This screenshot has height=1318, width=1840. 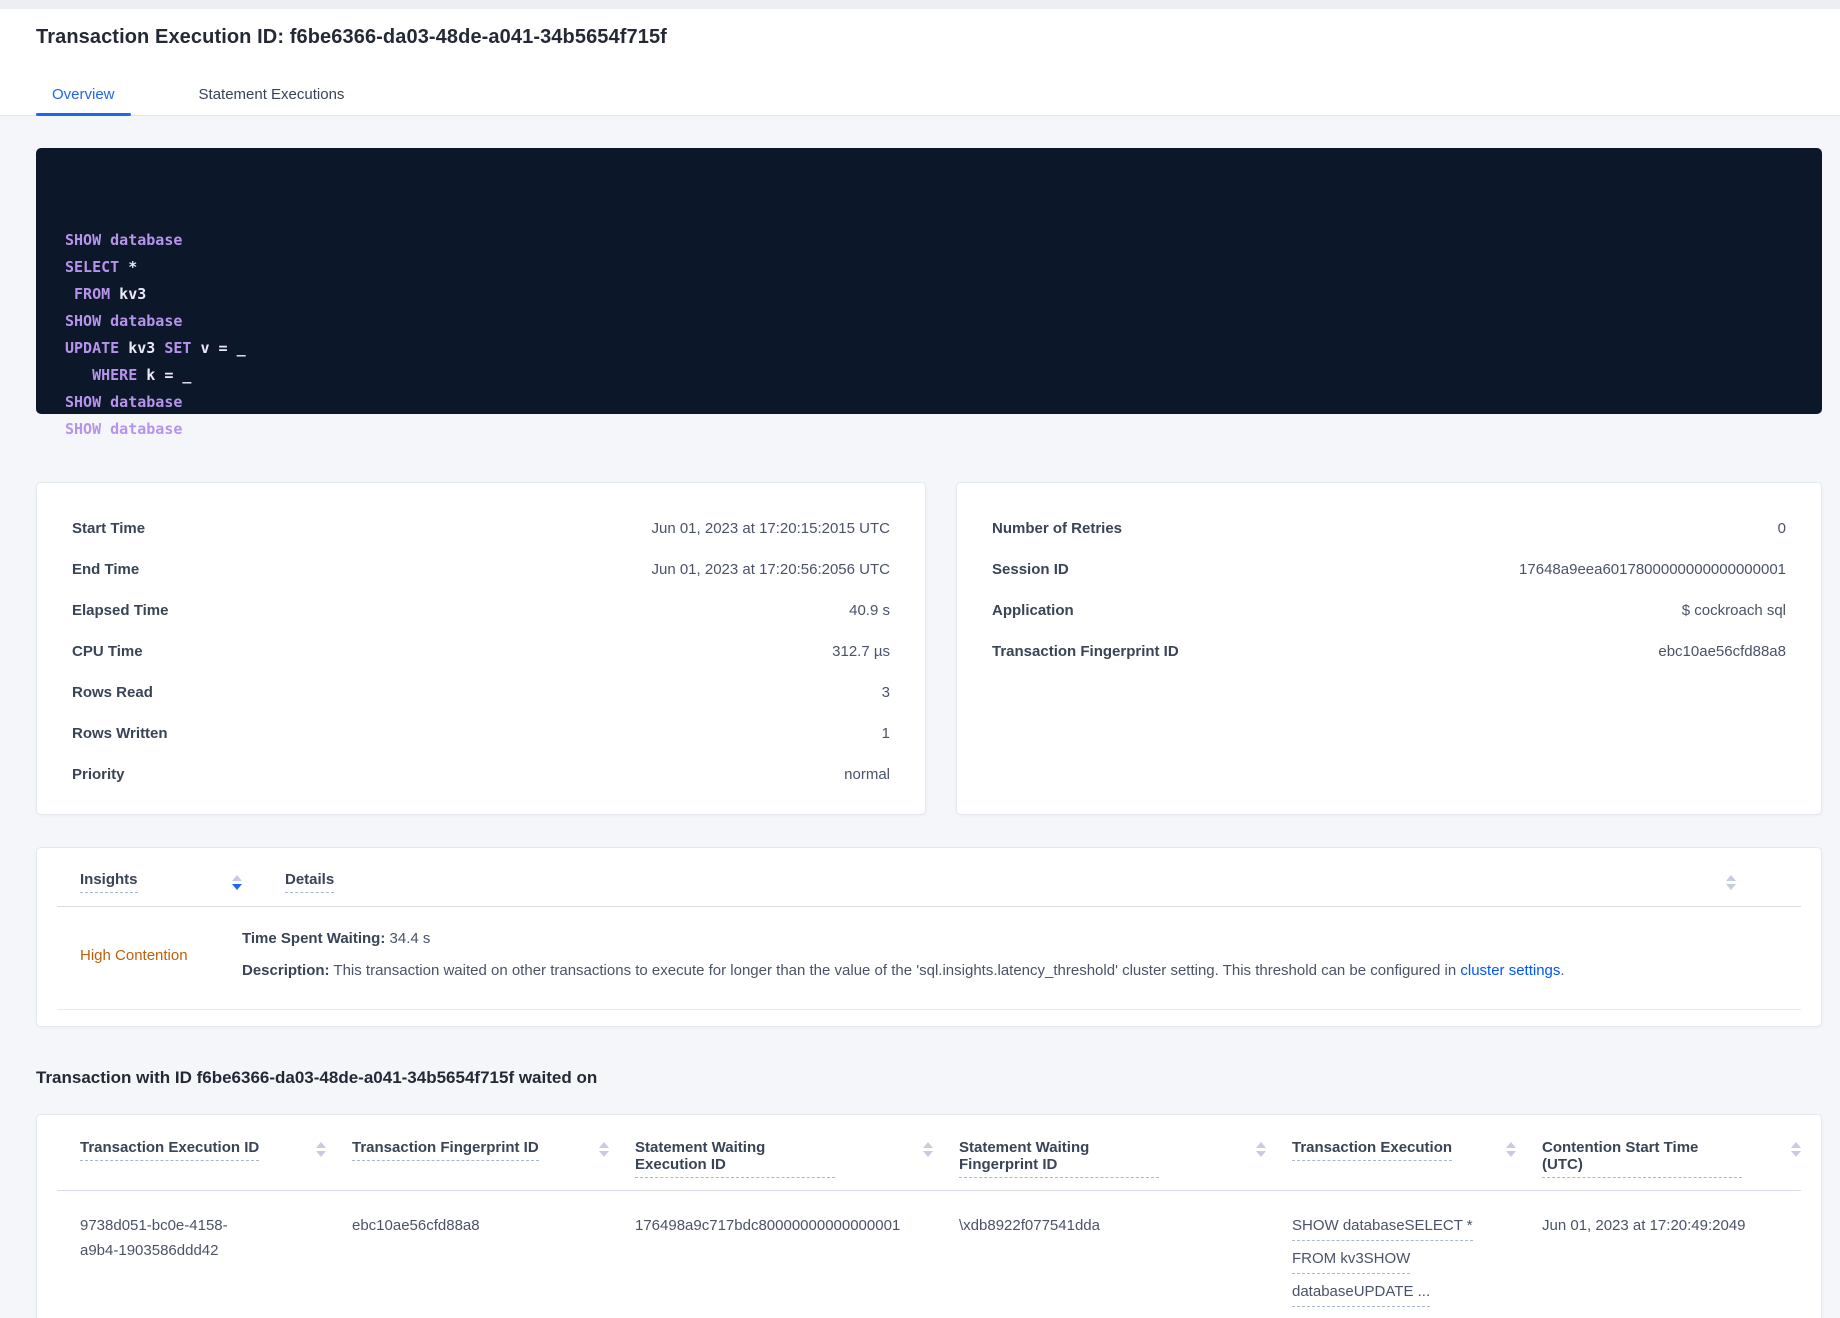 What do you see at coordinates (134, 955) in the screenshot?
I see `high-contention-badge: High Contention` at bounding box center [134, 955].